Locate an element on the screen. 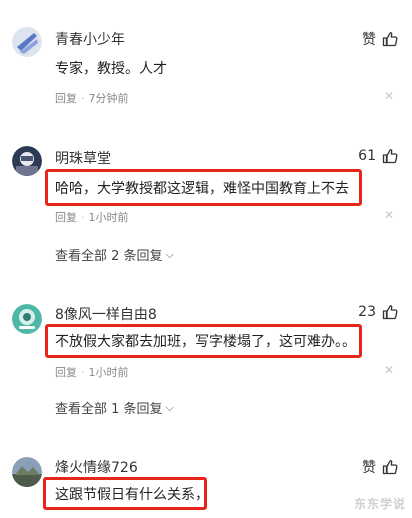 This screenshot has height=518, width=412. like-button: 61 is located at coordinates (378, 156).